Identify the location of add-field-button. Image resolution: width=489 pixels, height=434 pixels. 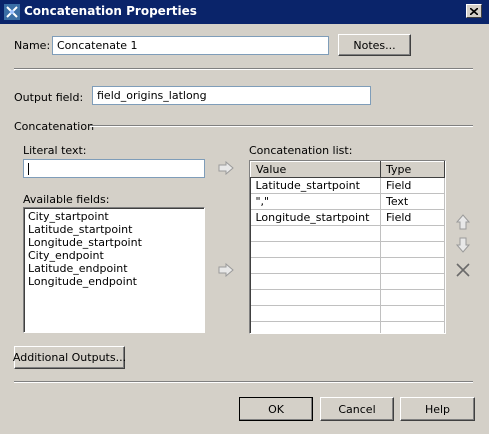
(226, 270).